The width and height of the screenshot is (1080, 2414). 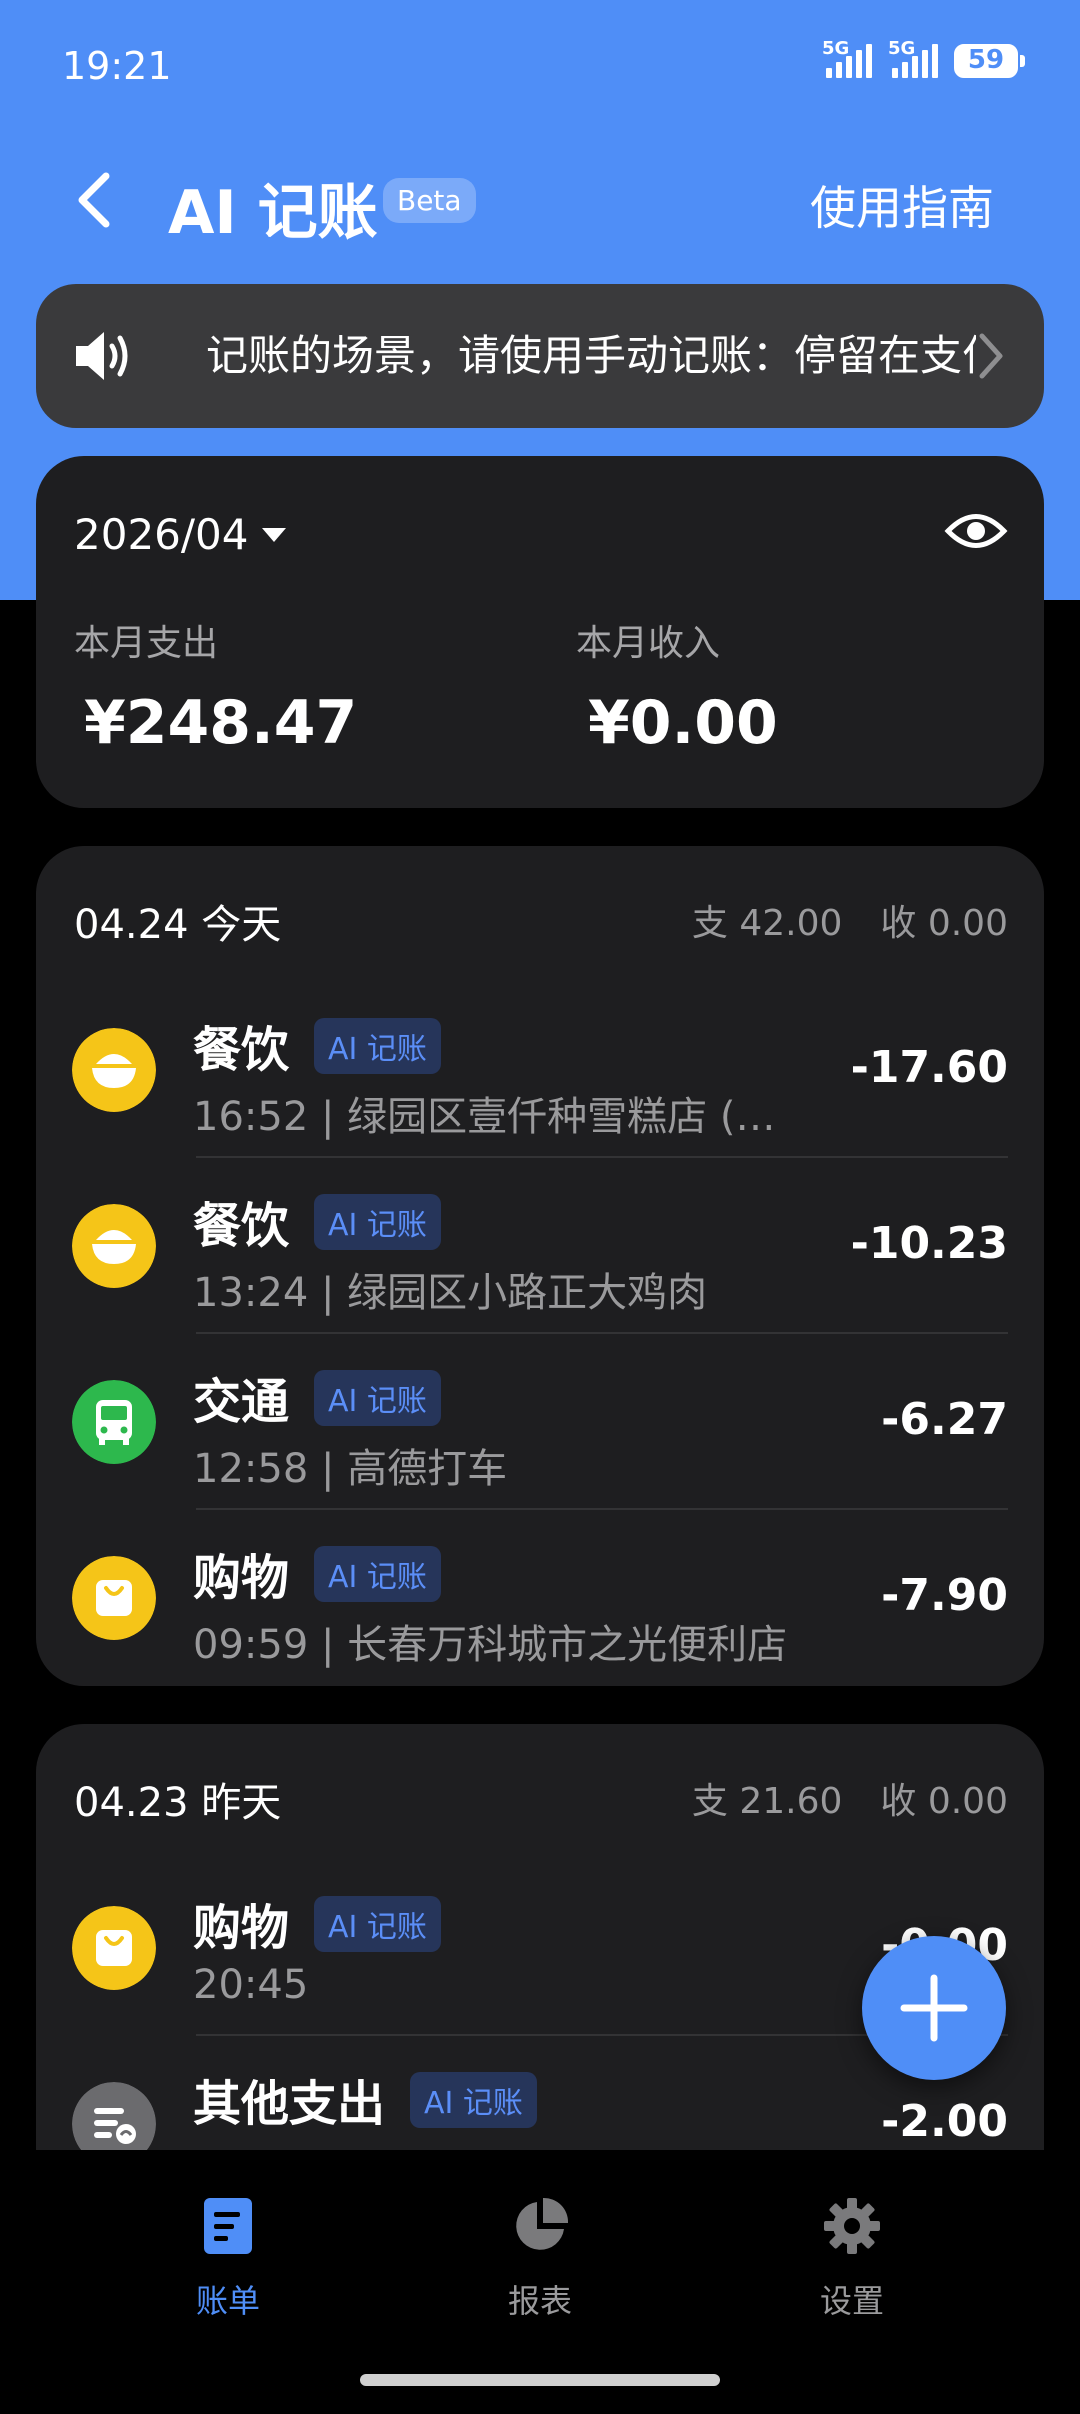 What do you see at coordinates (114, 1422) in the screenshot?
I see `bus-icon` at bounding box center [114, 1422].